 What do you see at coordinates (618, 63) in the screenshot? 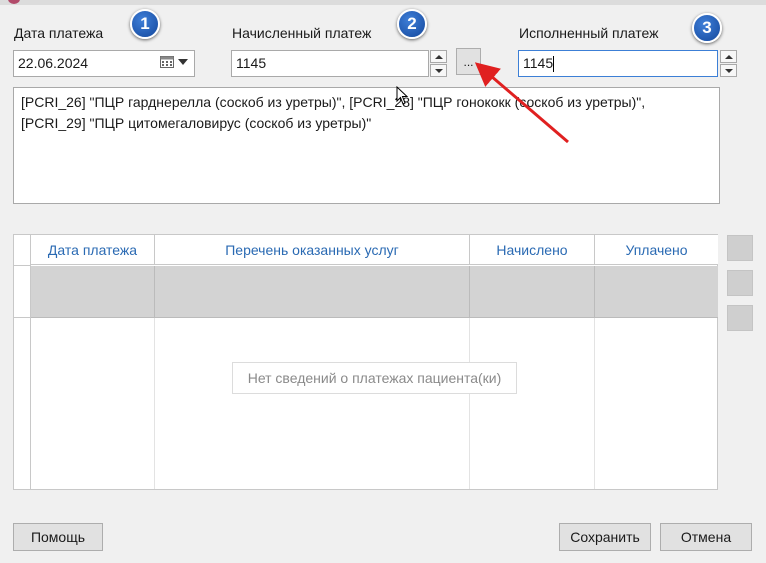
I see `paid-payment-input: 1145` at bounding box center [618, 63].